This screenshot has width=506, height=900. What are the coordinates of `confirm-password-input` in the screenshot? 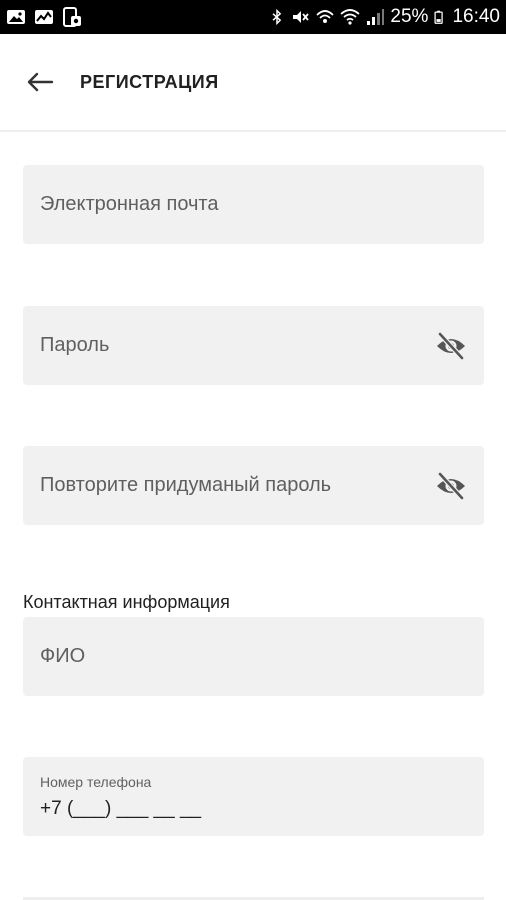 It's located at (253, 485).